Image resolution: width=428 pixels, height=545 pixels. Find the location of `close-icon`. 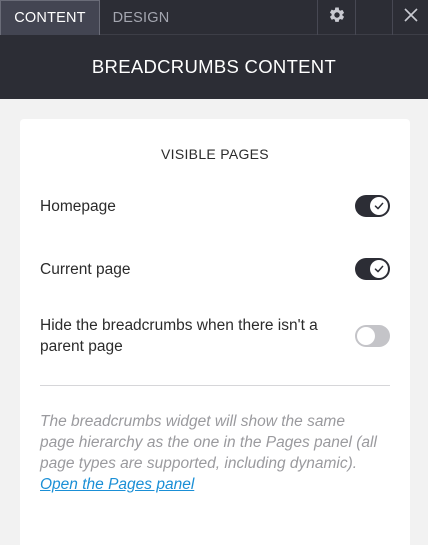

close-icon is located at coordinates (410, 17).